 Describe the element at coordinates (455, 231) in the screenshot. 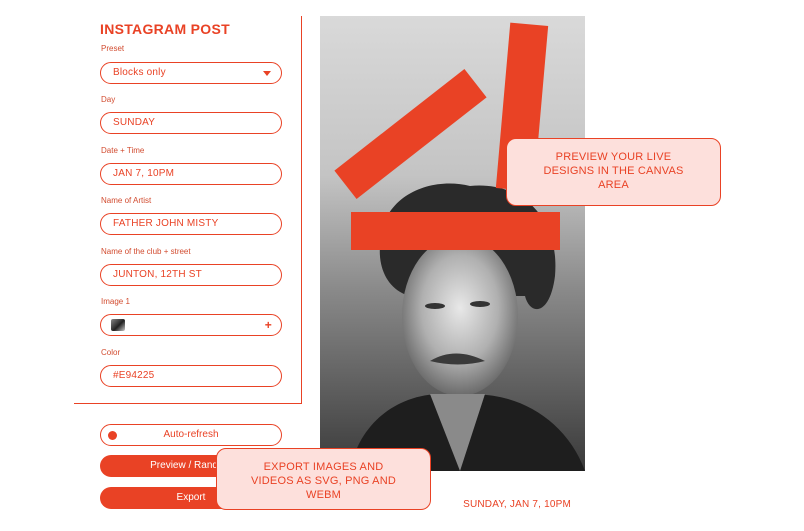

I see `red-block-horizontal` at that location.